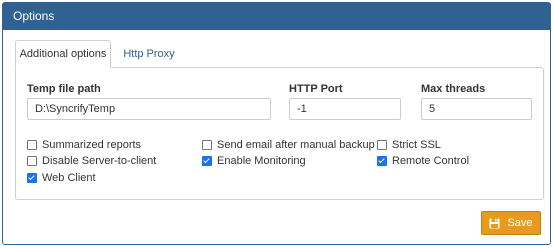 The width and height of the screenshot is (554, 248). Describe the element at coordinates (92, 145) in the screenshot. I see `checkbox-label: Summarized reports` at that location.